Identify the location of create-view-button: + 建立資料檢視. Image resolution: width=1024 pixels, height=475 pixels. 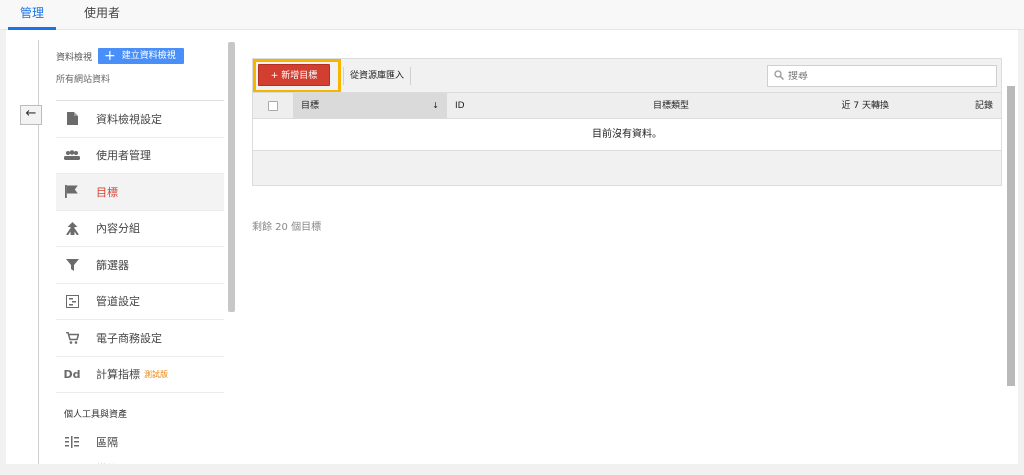
(141, 56).